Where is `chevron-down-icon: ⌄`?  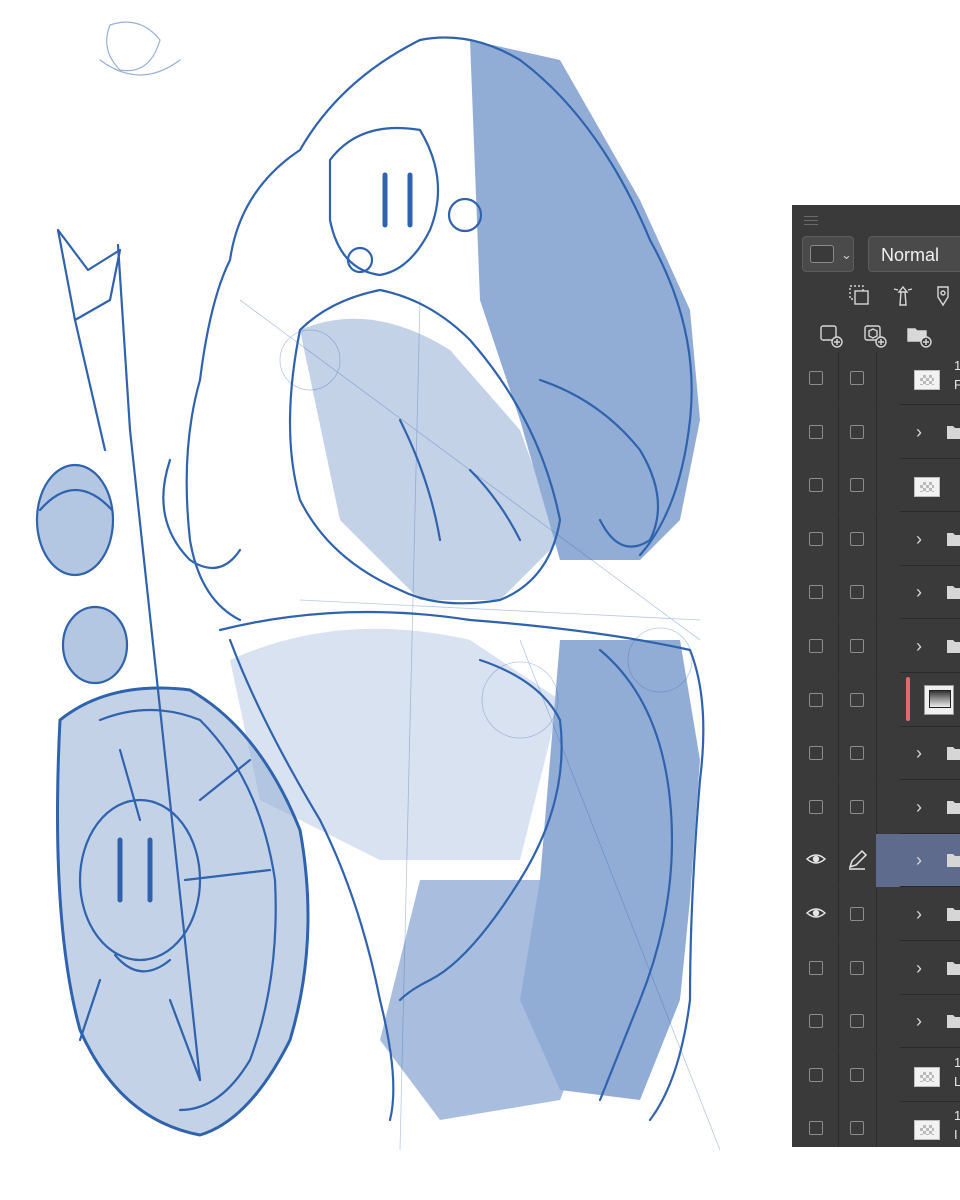
chevron-down-icon: ⌄ is located at coordinates (846, 254).